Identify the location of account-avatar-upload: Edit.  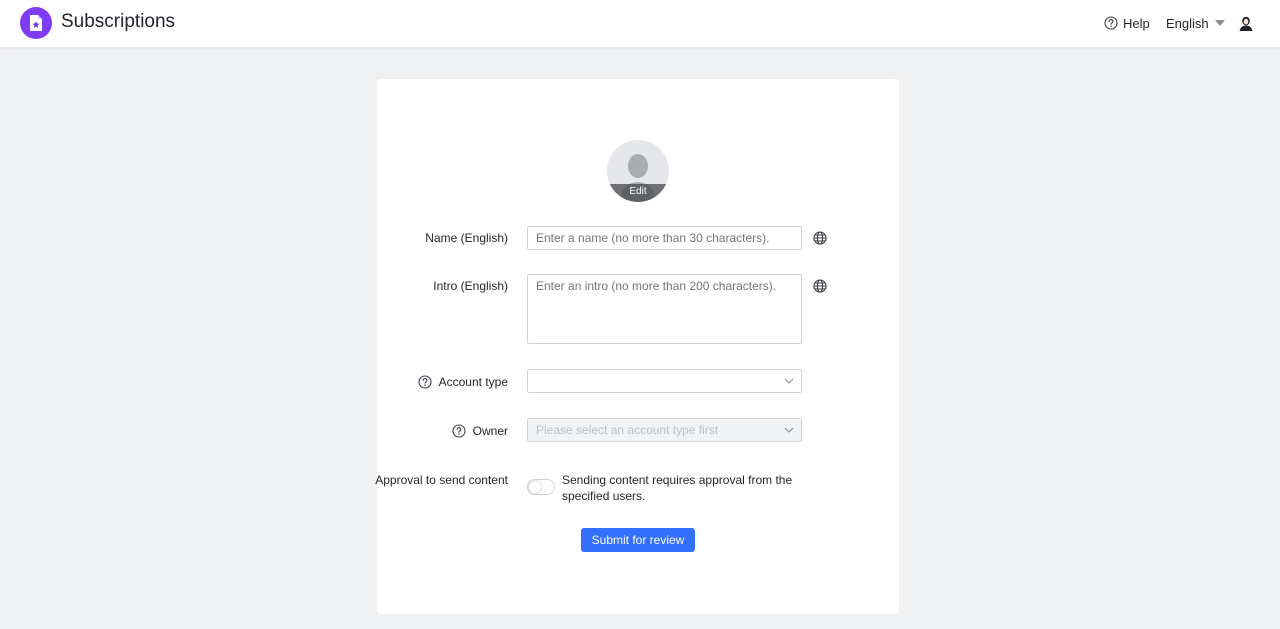
(638, 171).